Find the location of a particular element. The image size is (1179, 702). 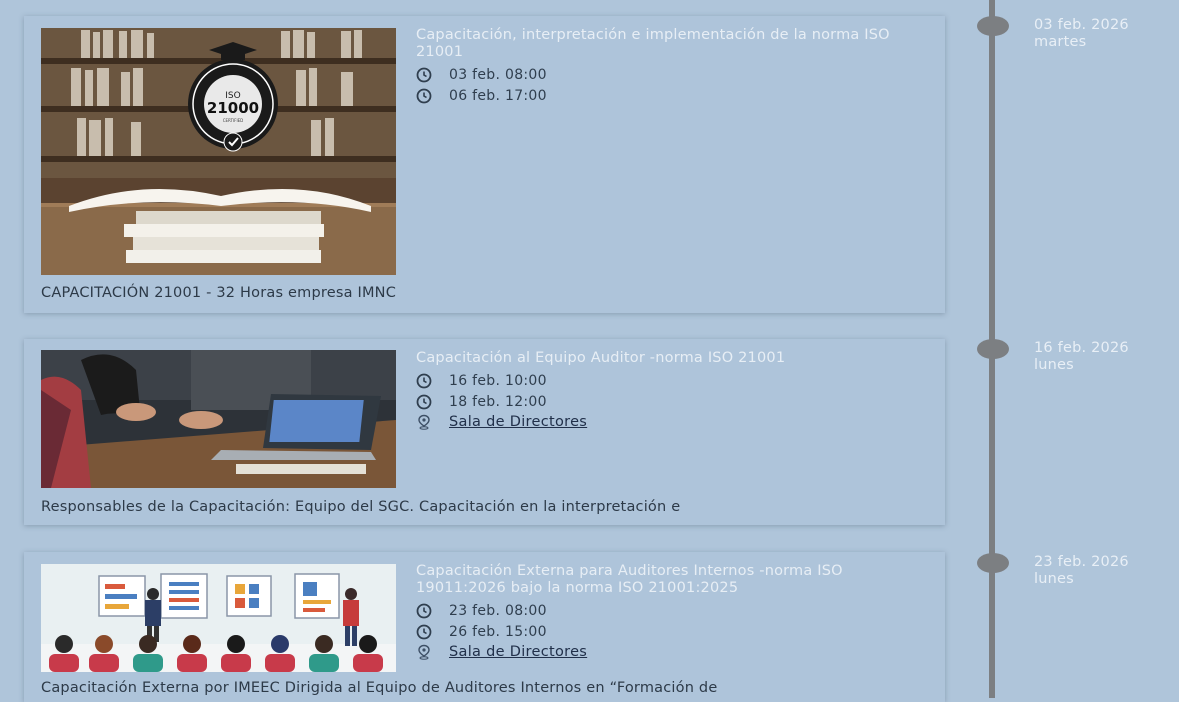

event-end-time: 06 feb. 17:00 is located at coordinates (672, 96).